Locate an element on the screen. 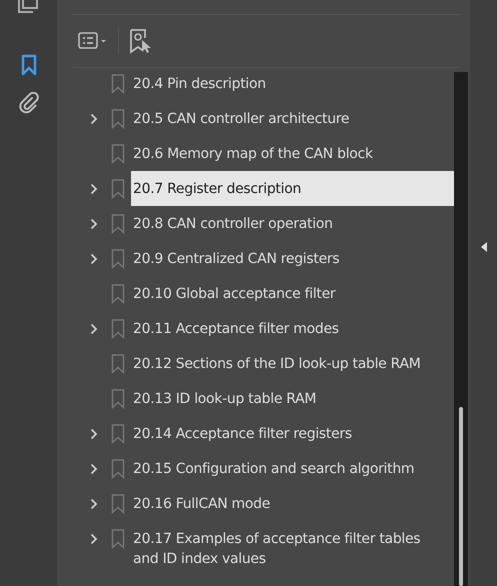  bookmark-item: 20.13 ID look-up table RAM is located at coordinates (292, 398).